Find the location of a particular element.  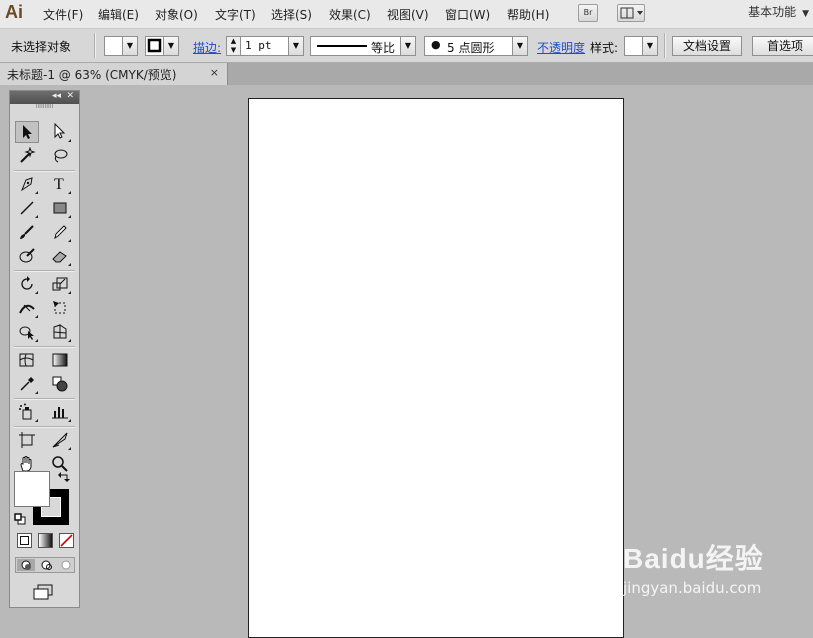

eraser-icon is located at coordinates (59, 257).